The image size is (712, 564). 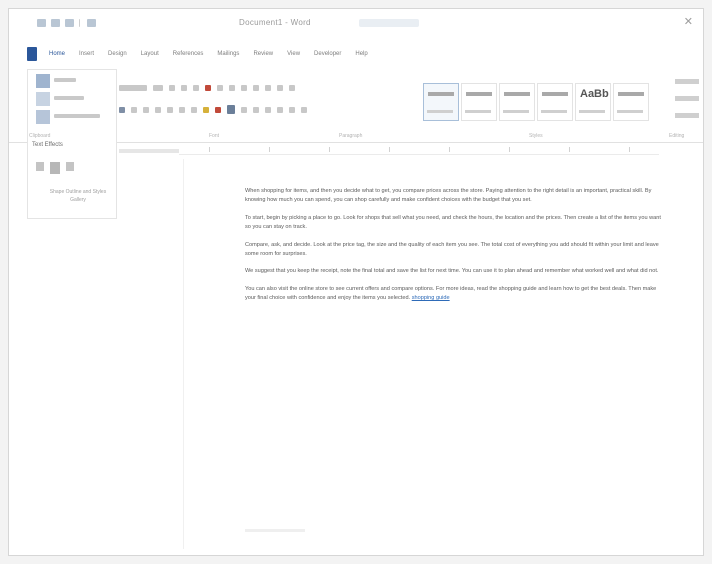 I want to click on style-title: AaBb, so click(x=593, y=102).